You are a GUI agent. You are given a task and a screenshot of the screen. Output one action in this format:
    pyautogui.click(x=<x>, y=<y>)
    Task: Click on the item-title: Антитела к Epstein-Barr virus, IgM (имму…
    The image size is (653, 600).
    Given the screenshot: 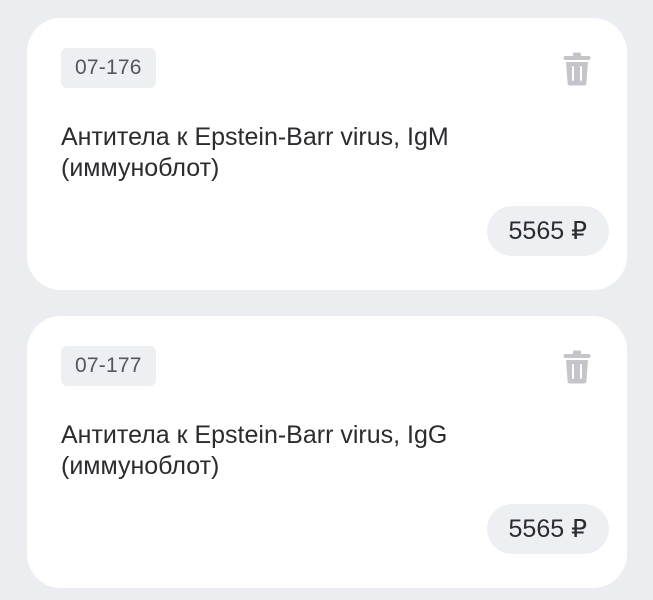 What is the action you would take?
    pyautogui.click(x=255, y=152)
    